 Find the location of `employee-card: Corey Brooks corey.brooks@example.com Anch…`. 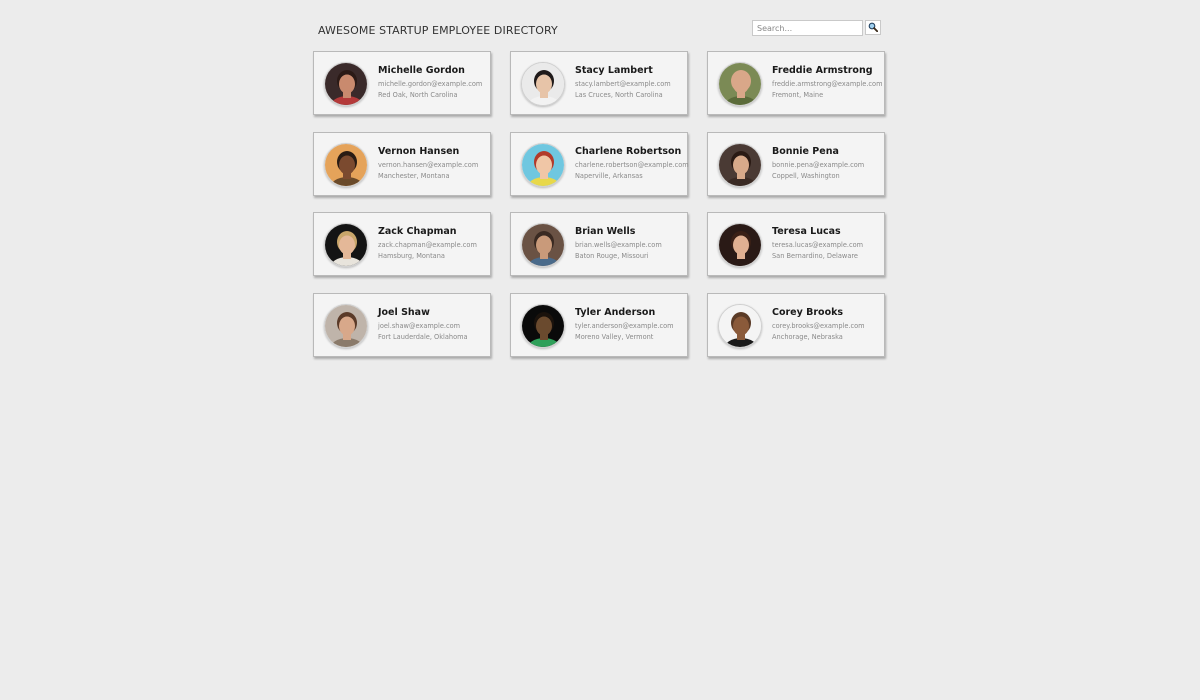

employee-card: Corey Brooks corey.brooks@example.com Anch… is located at coordinates (796, 325).